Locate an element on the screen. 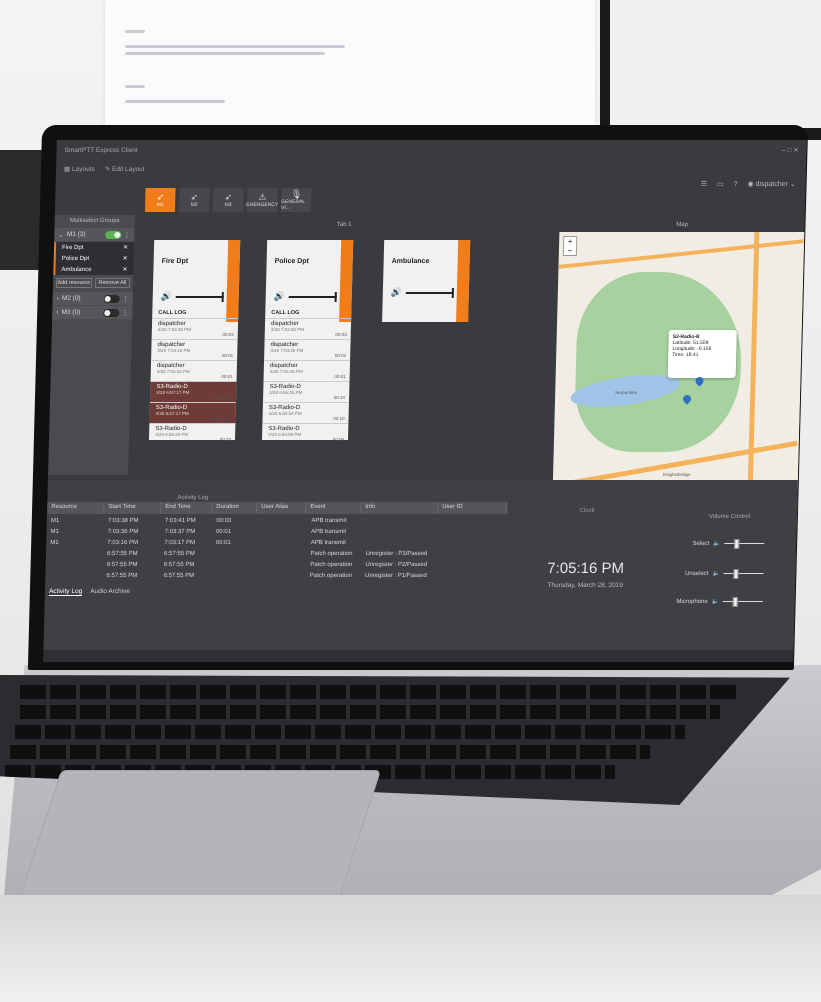 This screenshot has width=821, height=1002. column-header: Start Time is located at coordinates (133, 508).